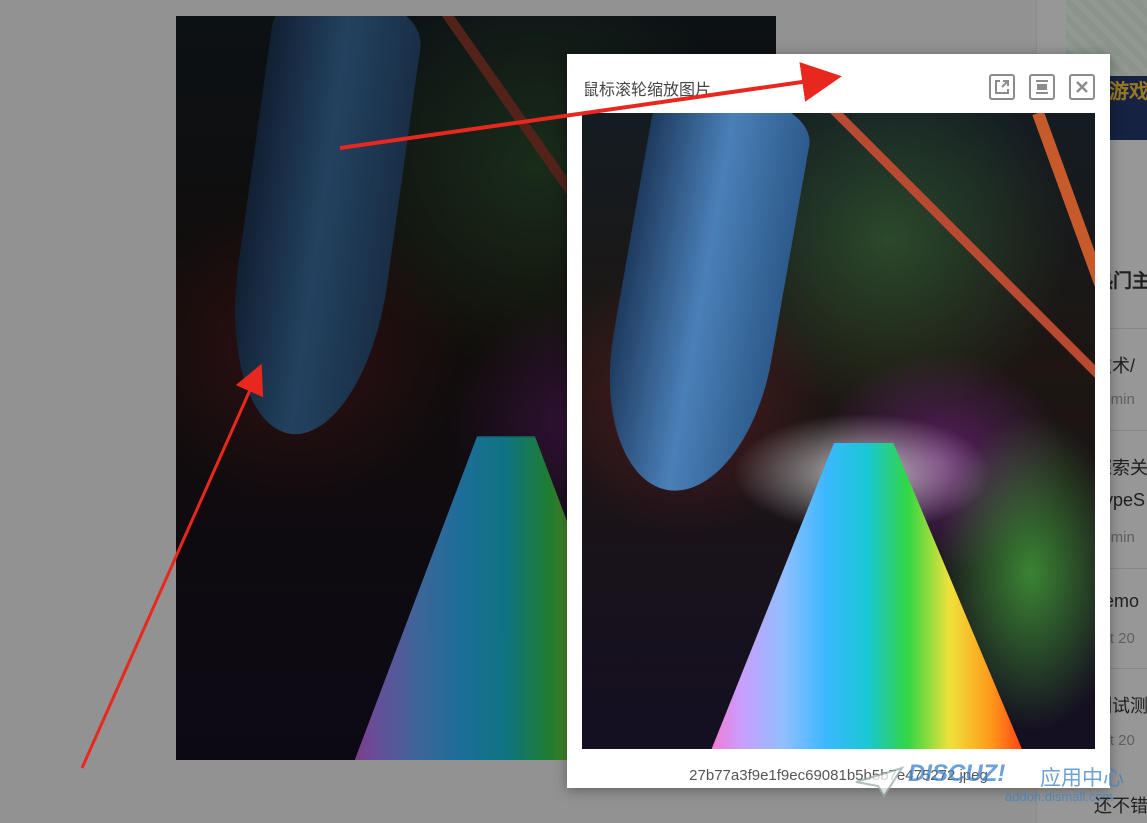 This screenshot has width=1147, height=823. I want to click on fit-size-button, so click(1042, 87).